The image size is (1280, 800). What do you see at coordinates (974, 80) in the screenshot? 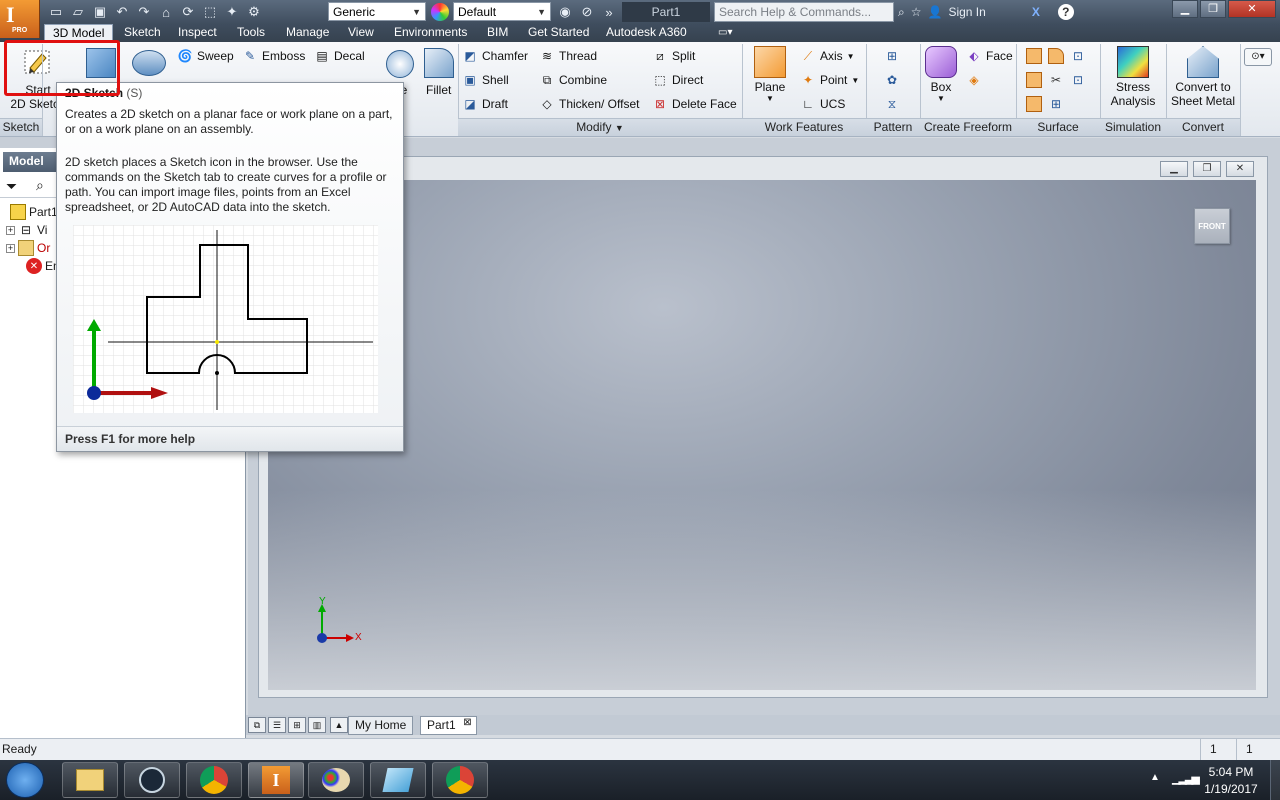
I see `convert-freeform-button: ◈` at bounding box center [974, 80].